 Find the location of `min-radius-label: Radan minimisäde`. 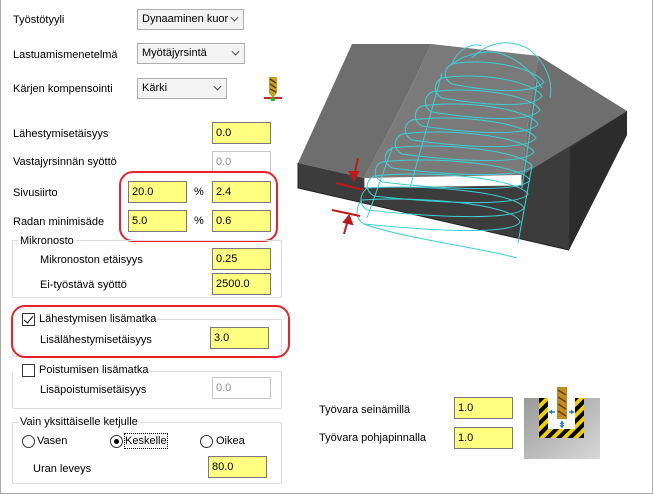

min-radius-label: Radan minimisäde is located at coordinates (59, 222).